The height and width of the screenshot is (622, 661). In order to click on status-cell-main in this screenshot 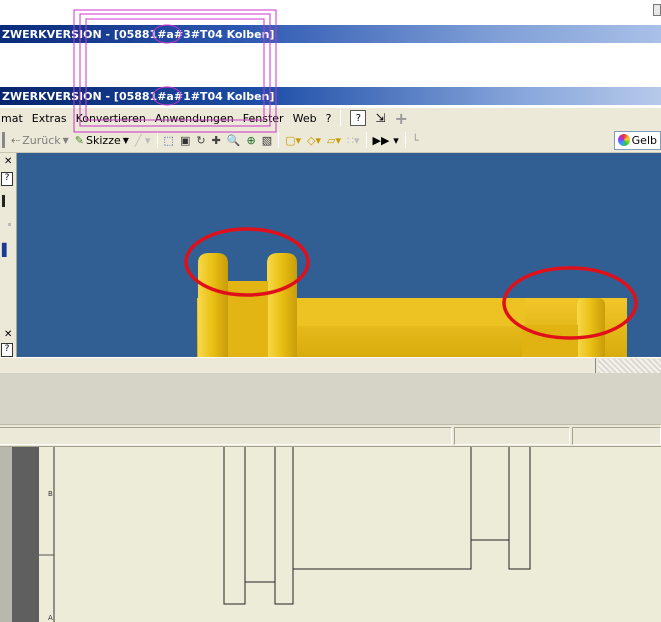, I will do `click(226, 436)`.